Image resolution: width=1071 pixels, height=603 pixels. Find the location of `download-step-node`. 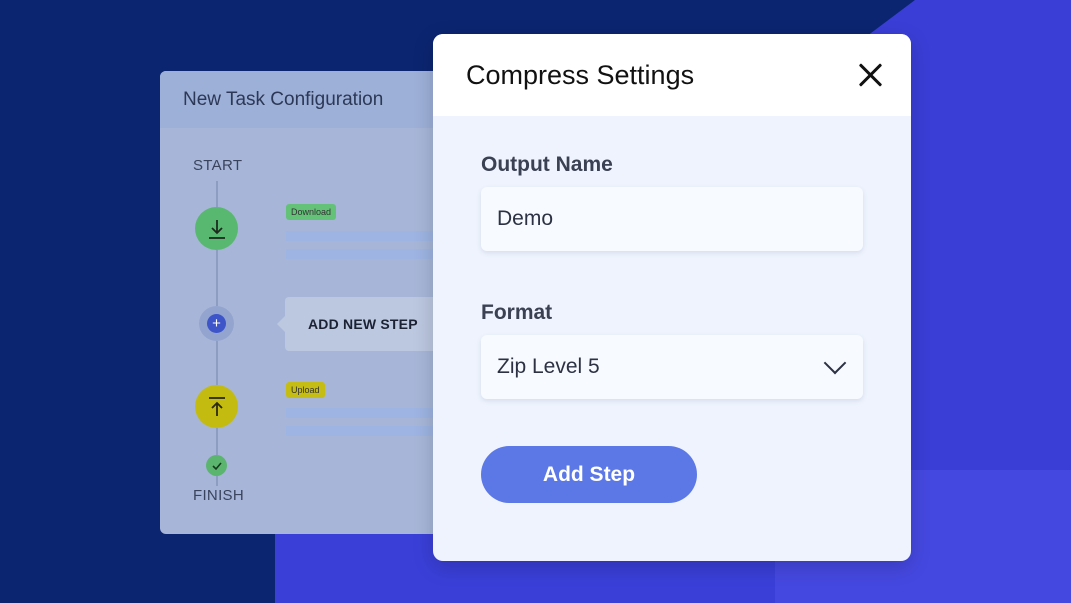

download-step-node is located at coordinates (216, 228).